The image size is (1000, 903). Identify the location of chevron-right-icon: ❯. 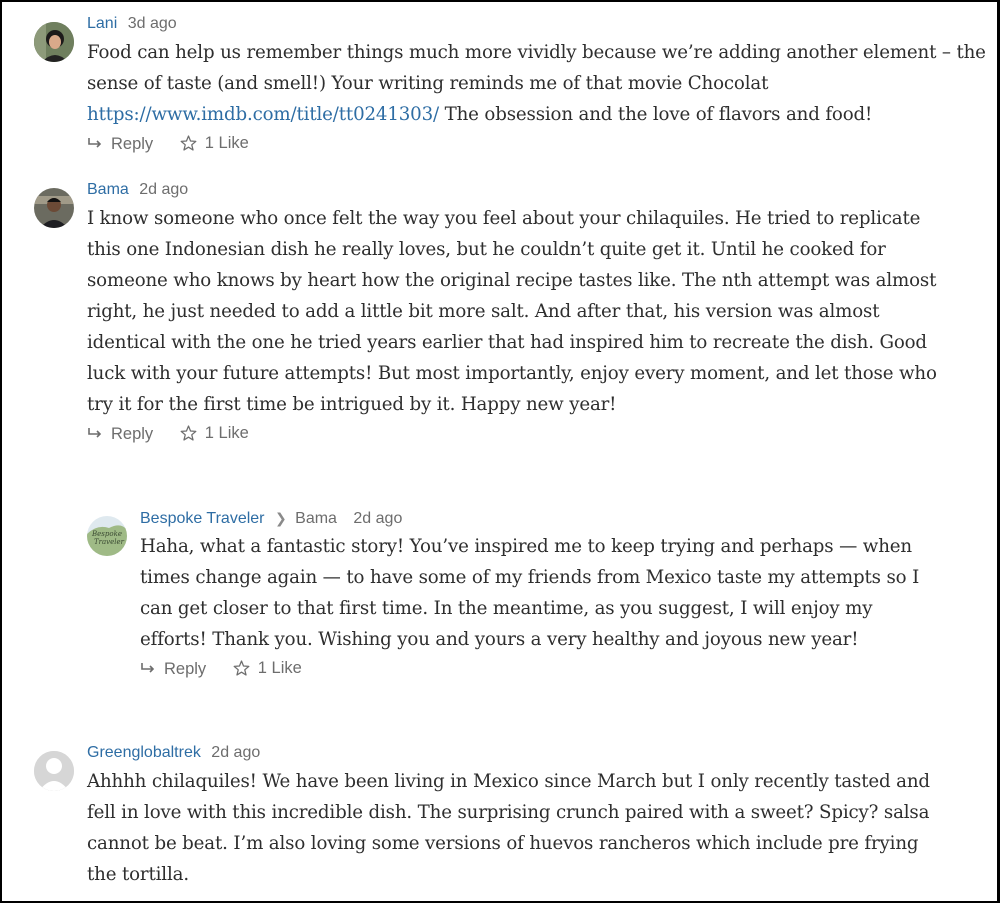
(280, 518).